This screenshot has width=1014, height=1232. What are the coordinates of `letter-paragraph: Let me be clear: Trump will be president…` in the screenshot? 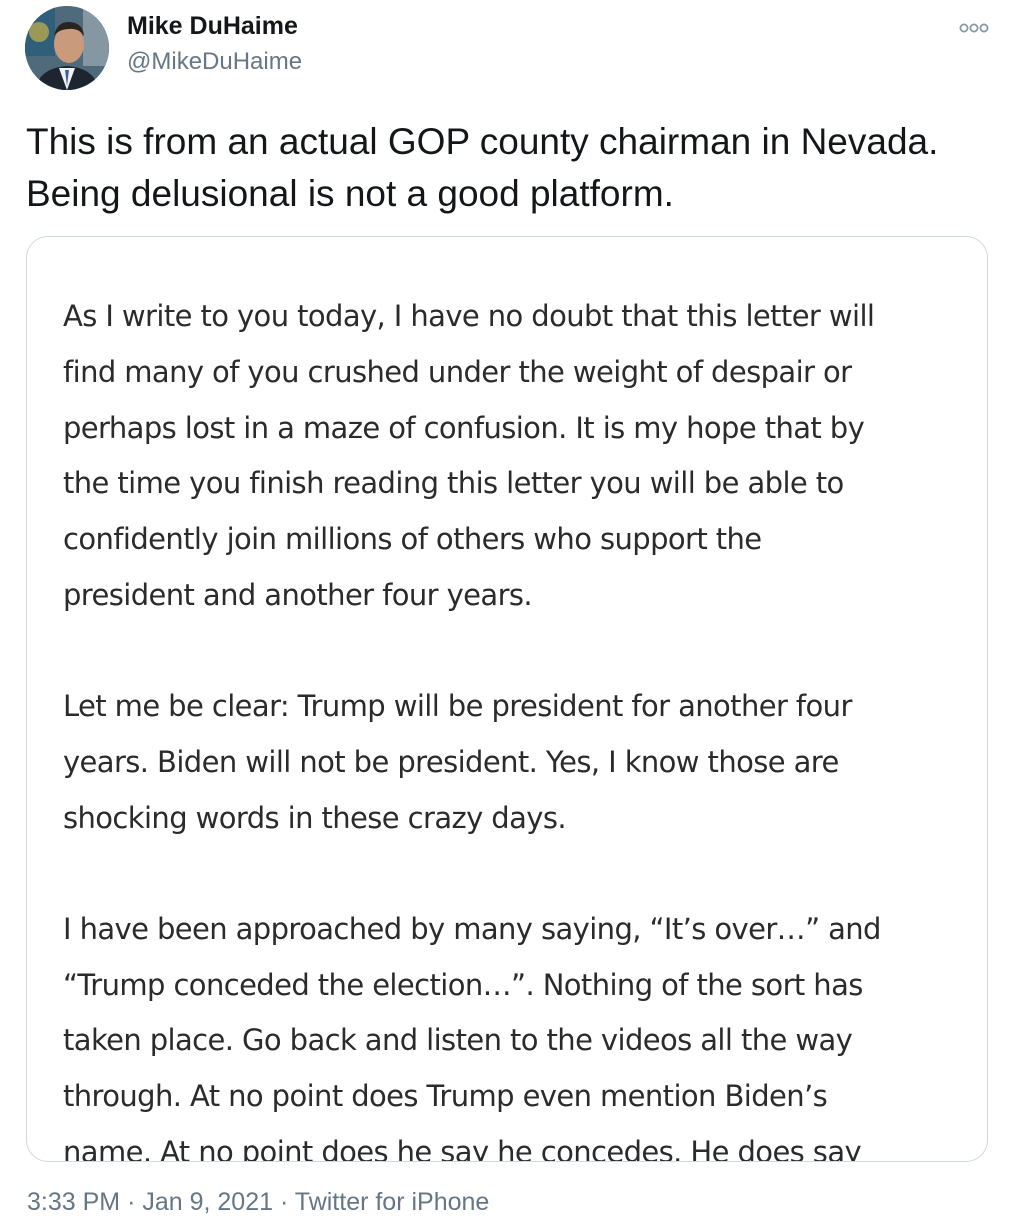 It's located at (513, 762).